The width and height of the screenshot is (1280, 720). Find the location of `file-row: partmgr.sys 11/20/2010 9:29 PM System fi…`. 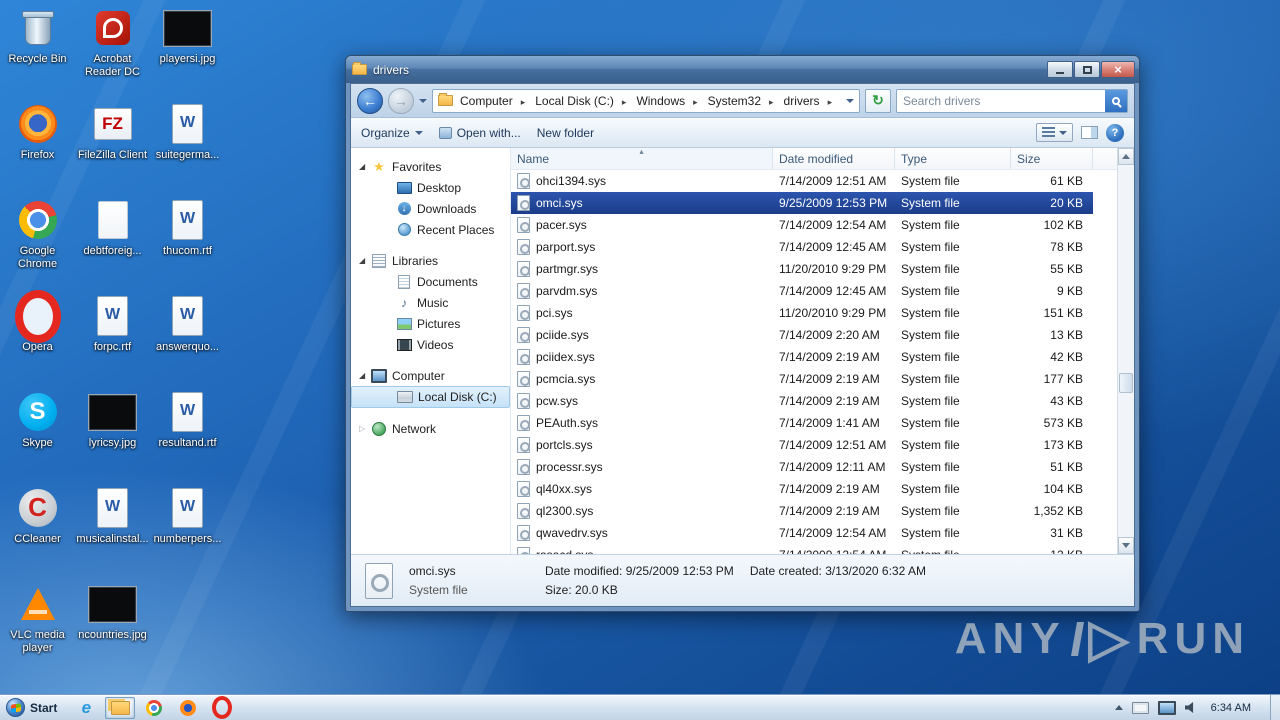

file-row: partmgr.sys 11/20/2010 9:29 PM System fi… is located at coordinates (802, 269).